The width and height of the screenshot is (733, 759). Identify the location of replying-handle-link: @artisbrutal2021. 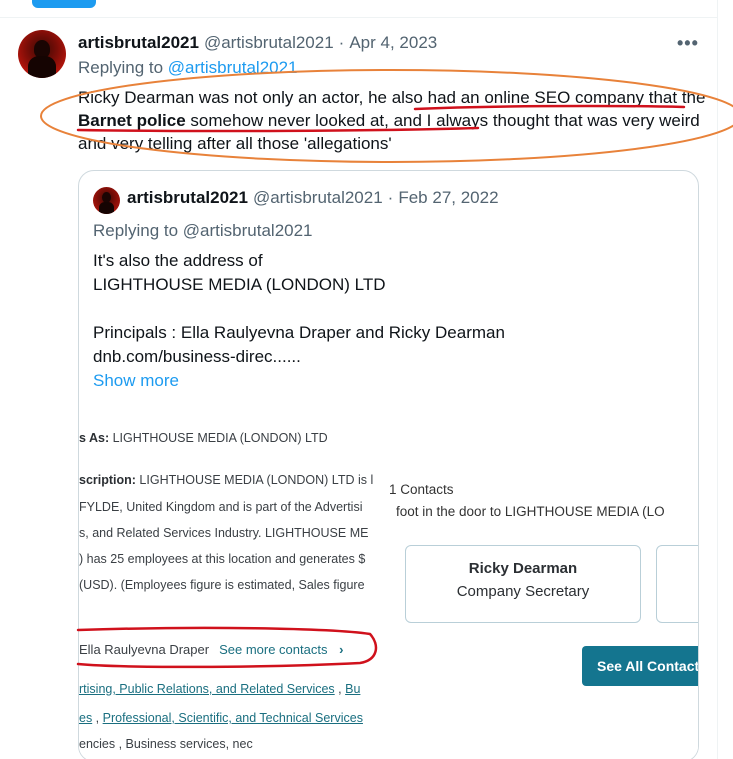
(233, 67).